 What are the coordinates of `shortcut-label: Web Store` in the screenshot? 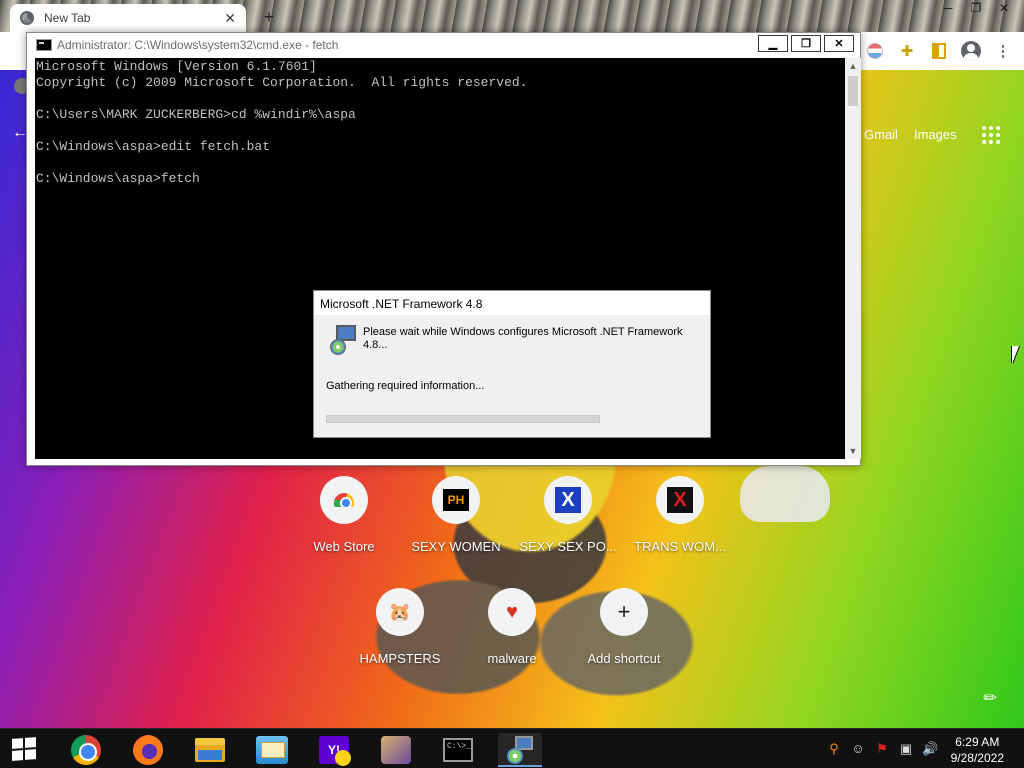 It's located at (344, 546).